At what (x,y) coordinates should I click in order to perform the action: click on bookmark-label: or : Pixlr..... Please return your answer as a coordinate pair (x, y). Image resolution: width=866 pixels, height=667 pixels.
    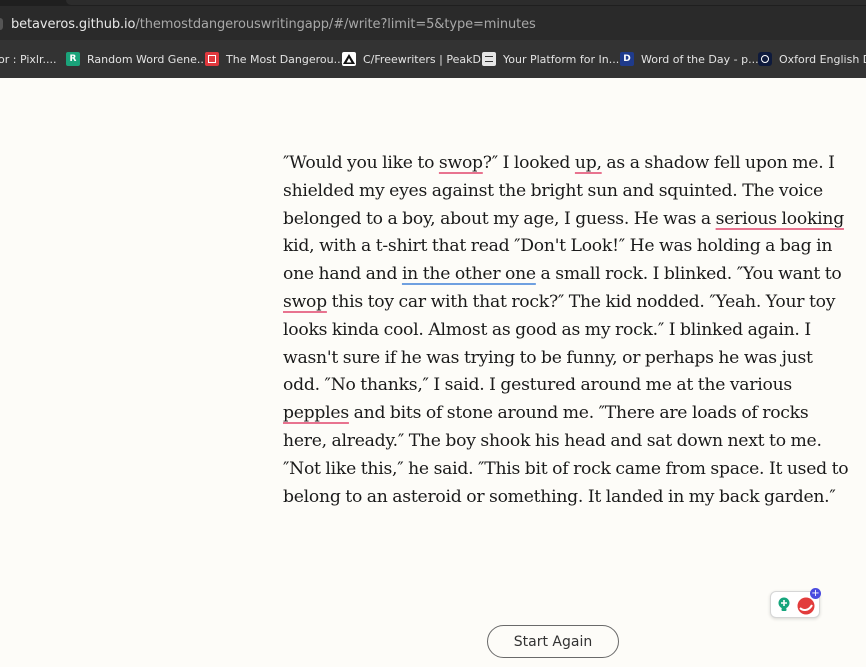
    Looking at the image, I should click on (28, 59).